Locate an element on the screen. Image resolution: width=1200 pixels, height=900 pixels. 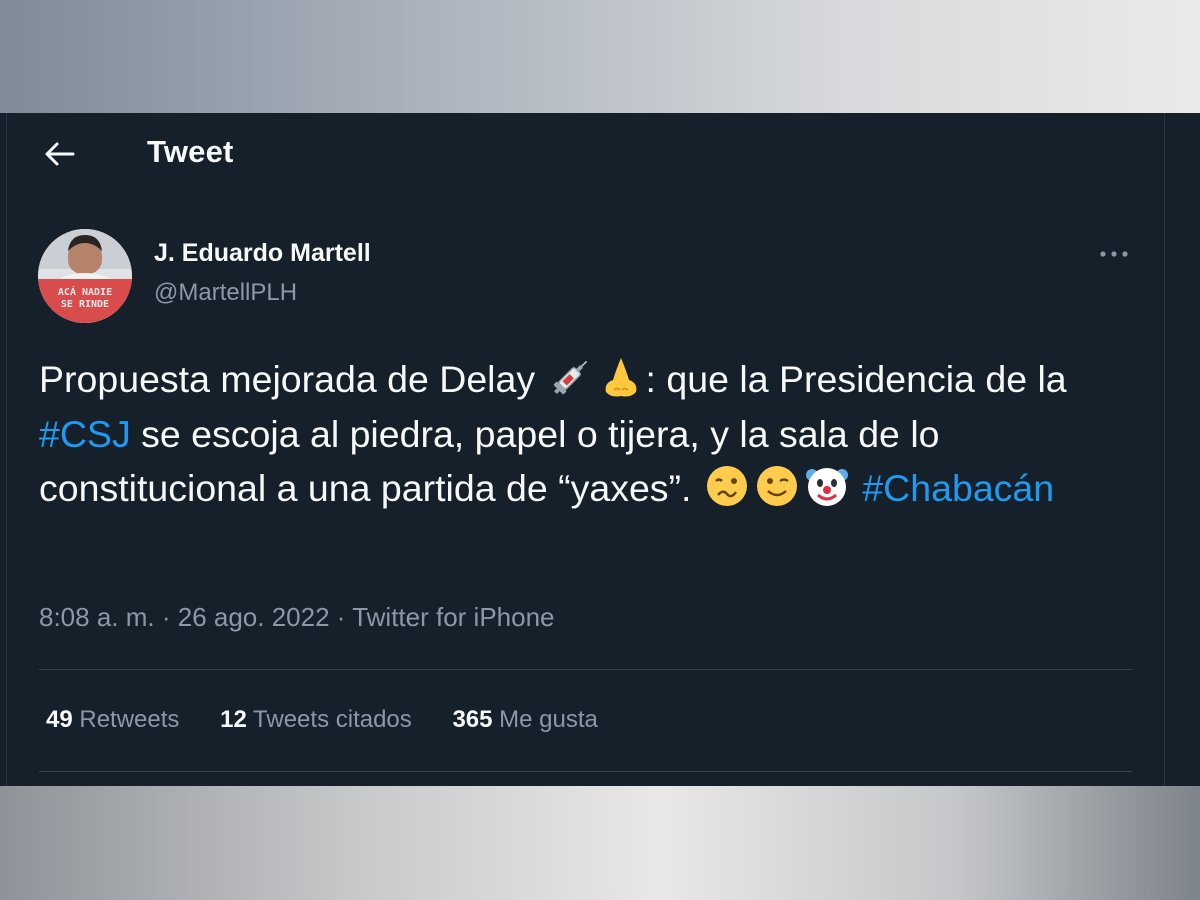
quote-tweets-stat: 12 Tweets citados is located at coordinates (316, 720).